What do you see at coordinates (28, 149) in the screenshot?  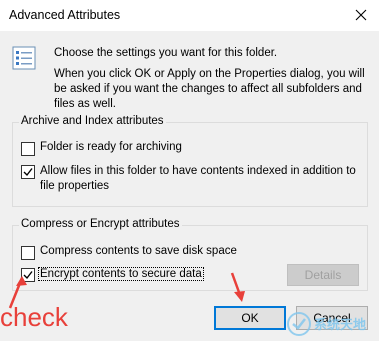 I see `archive-checkbox` at bounding box center [28, 149].